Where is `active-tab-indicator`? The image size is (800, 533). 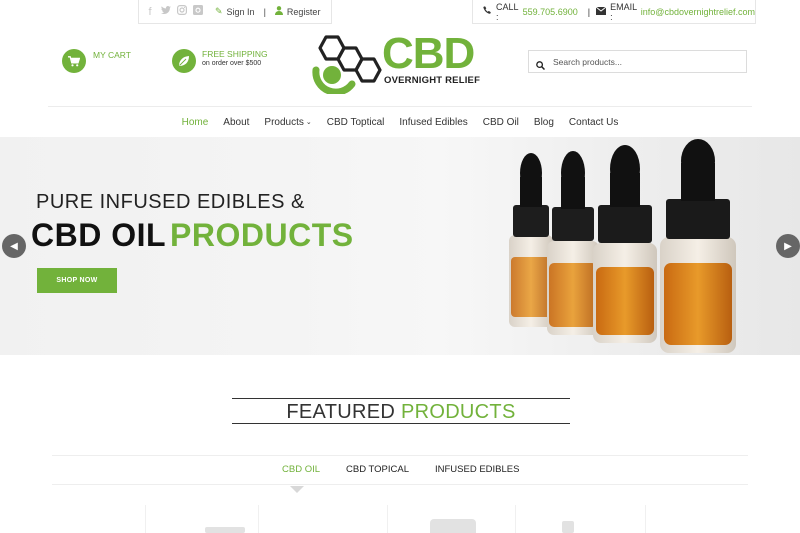
active-tab-indicator is located at coordinates (297, 489).